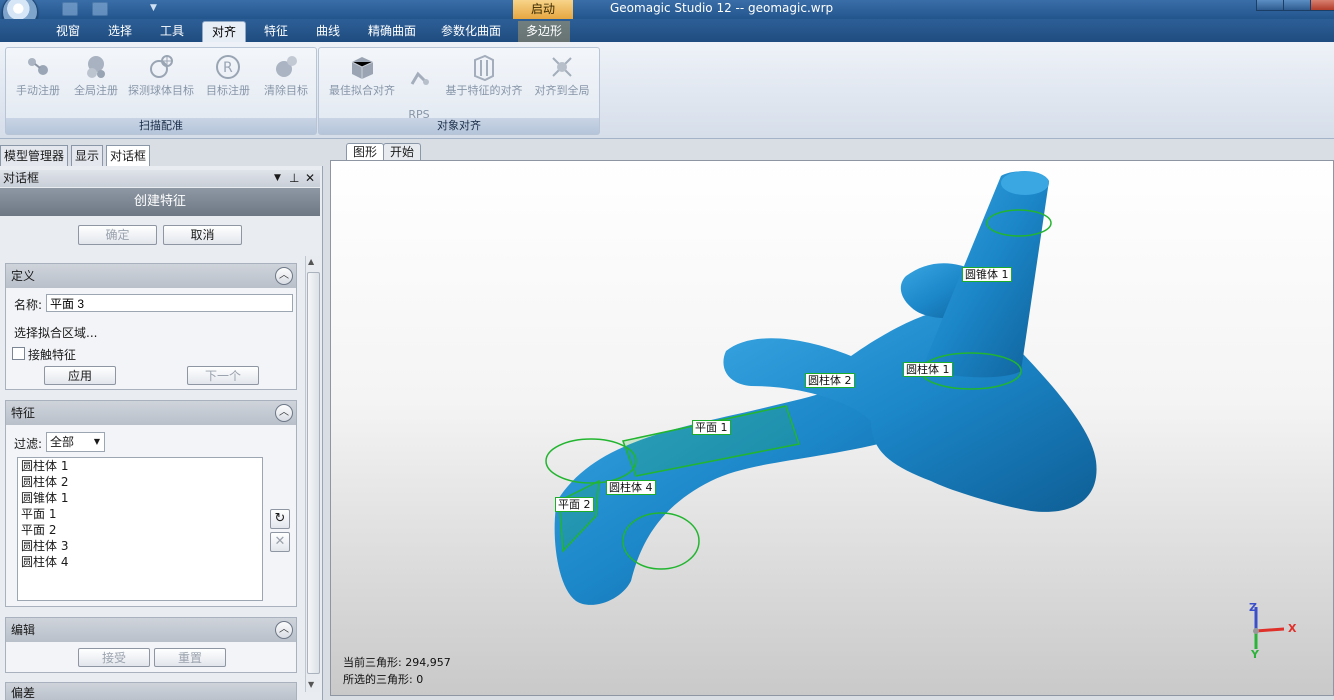  Describe the element at coordinates (140, 546) in the screenshot. I see `list-item: 圆柱体 3` at that location.